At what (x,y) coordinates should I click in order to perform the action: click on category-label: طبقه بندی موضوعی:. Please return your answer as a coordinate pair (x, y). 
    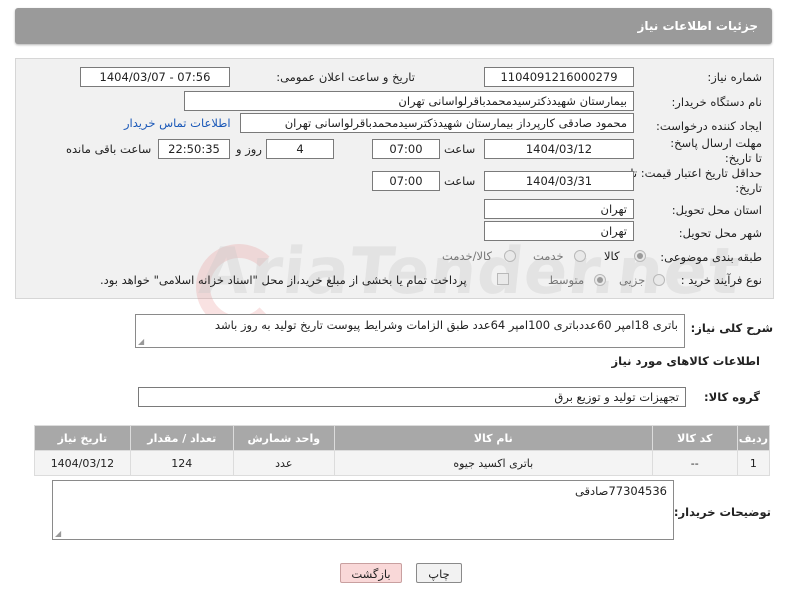
    Looking at the image, I should click on (711, 257).